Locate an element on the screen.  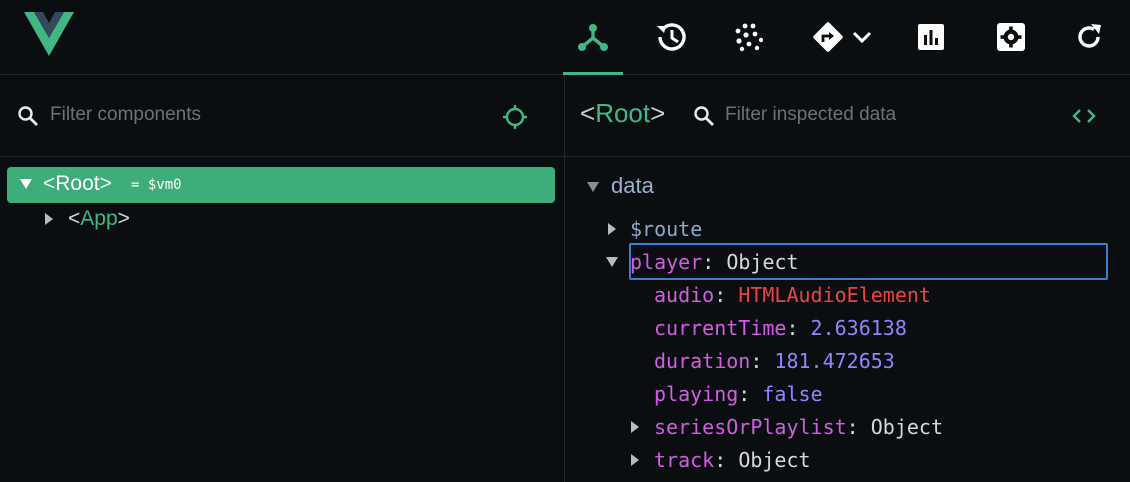
inspector-header-divider is located at coordinates (847, 156).